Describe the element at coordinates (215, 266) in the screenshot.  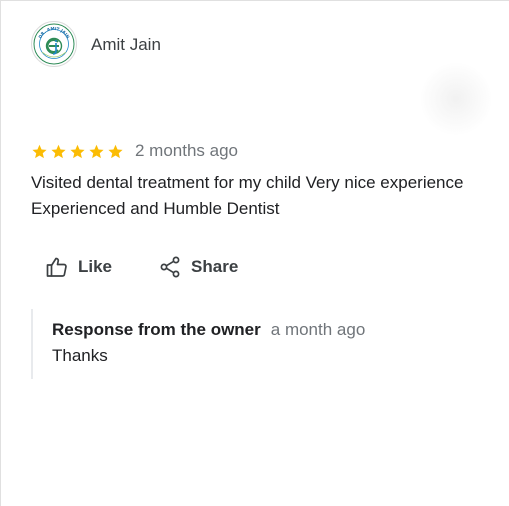
I see `share-label: Share` at that location.